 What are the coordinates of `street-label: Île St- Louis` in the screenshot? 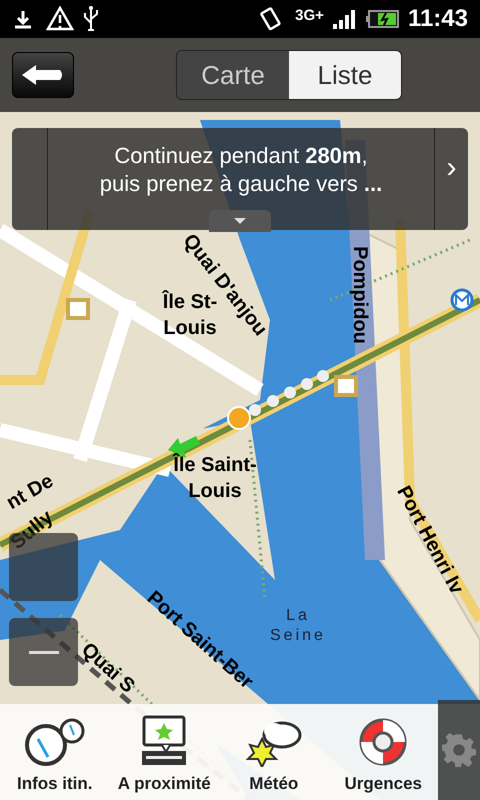 It's located at (190, 315).